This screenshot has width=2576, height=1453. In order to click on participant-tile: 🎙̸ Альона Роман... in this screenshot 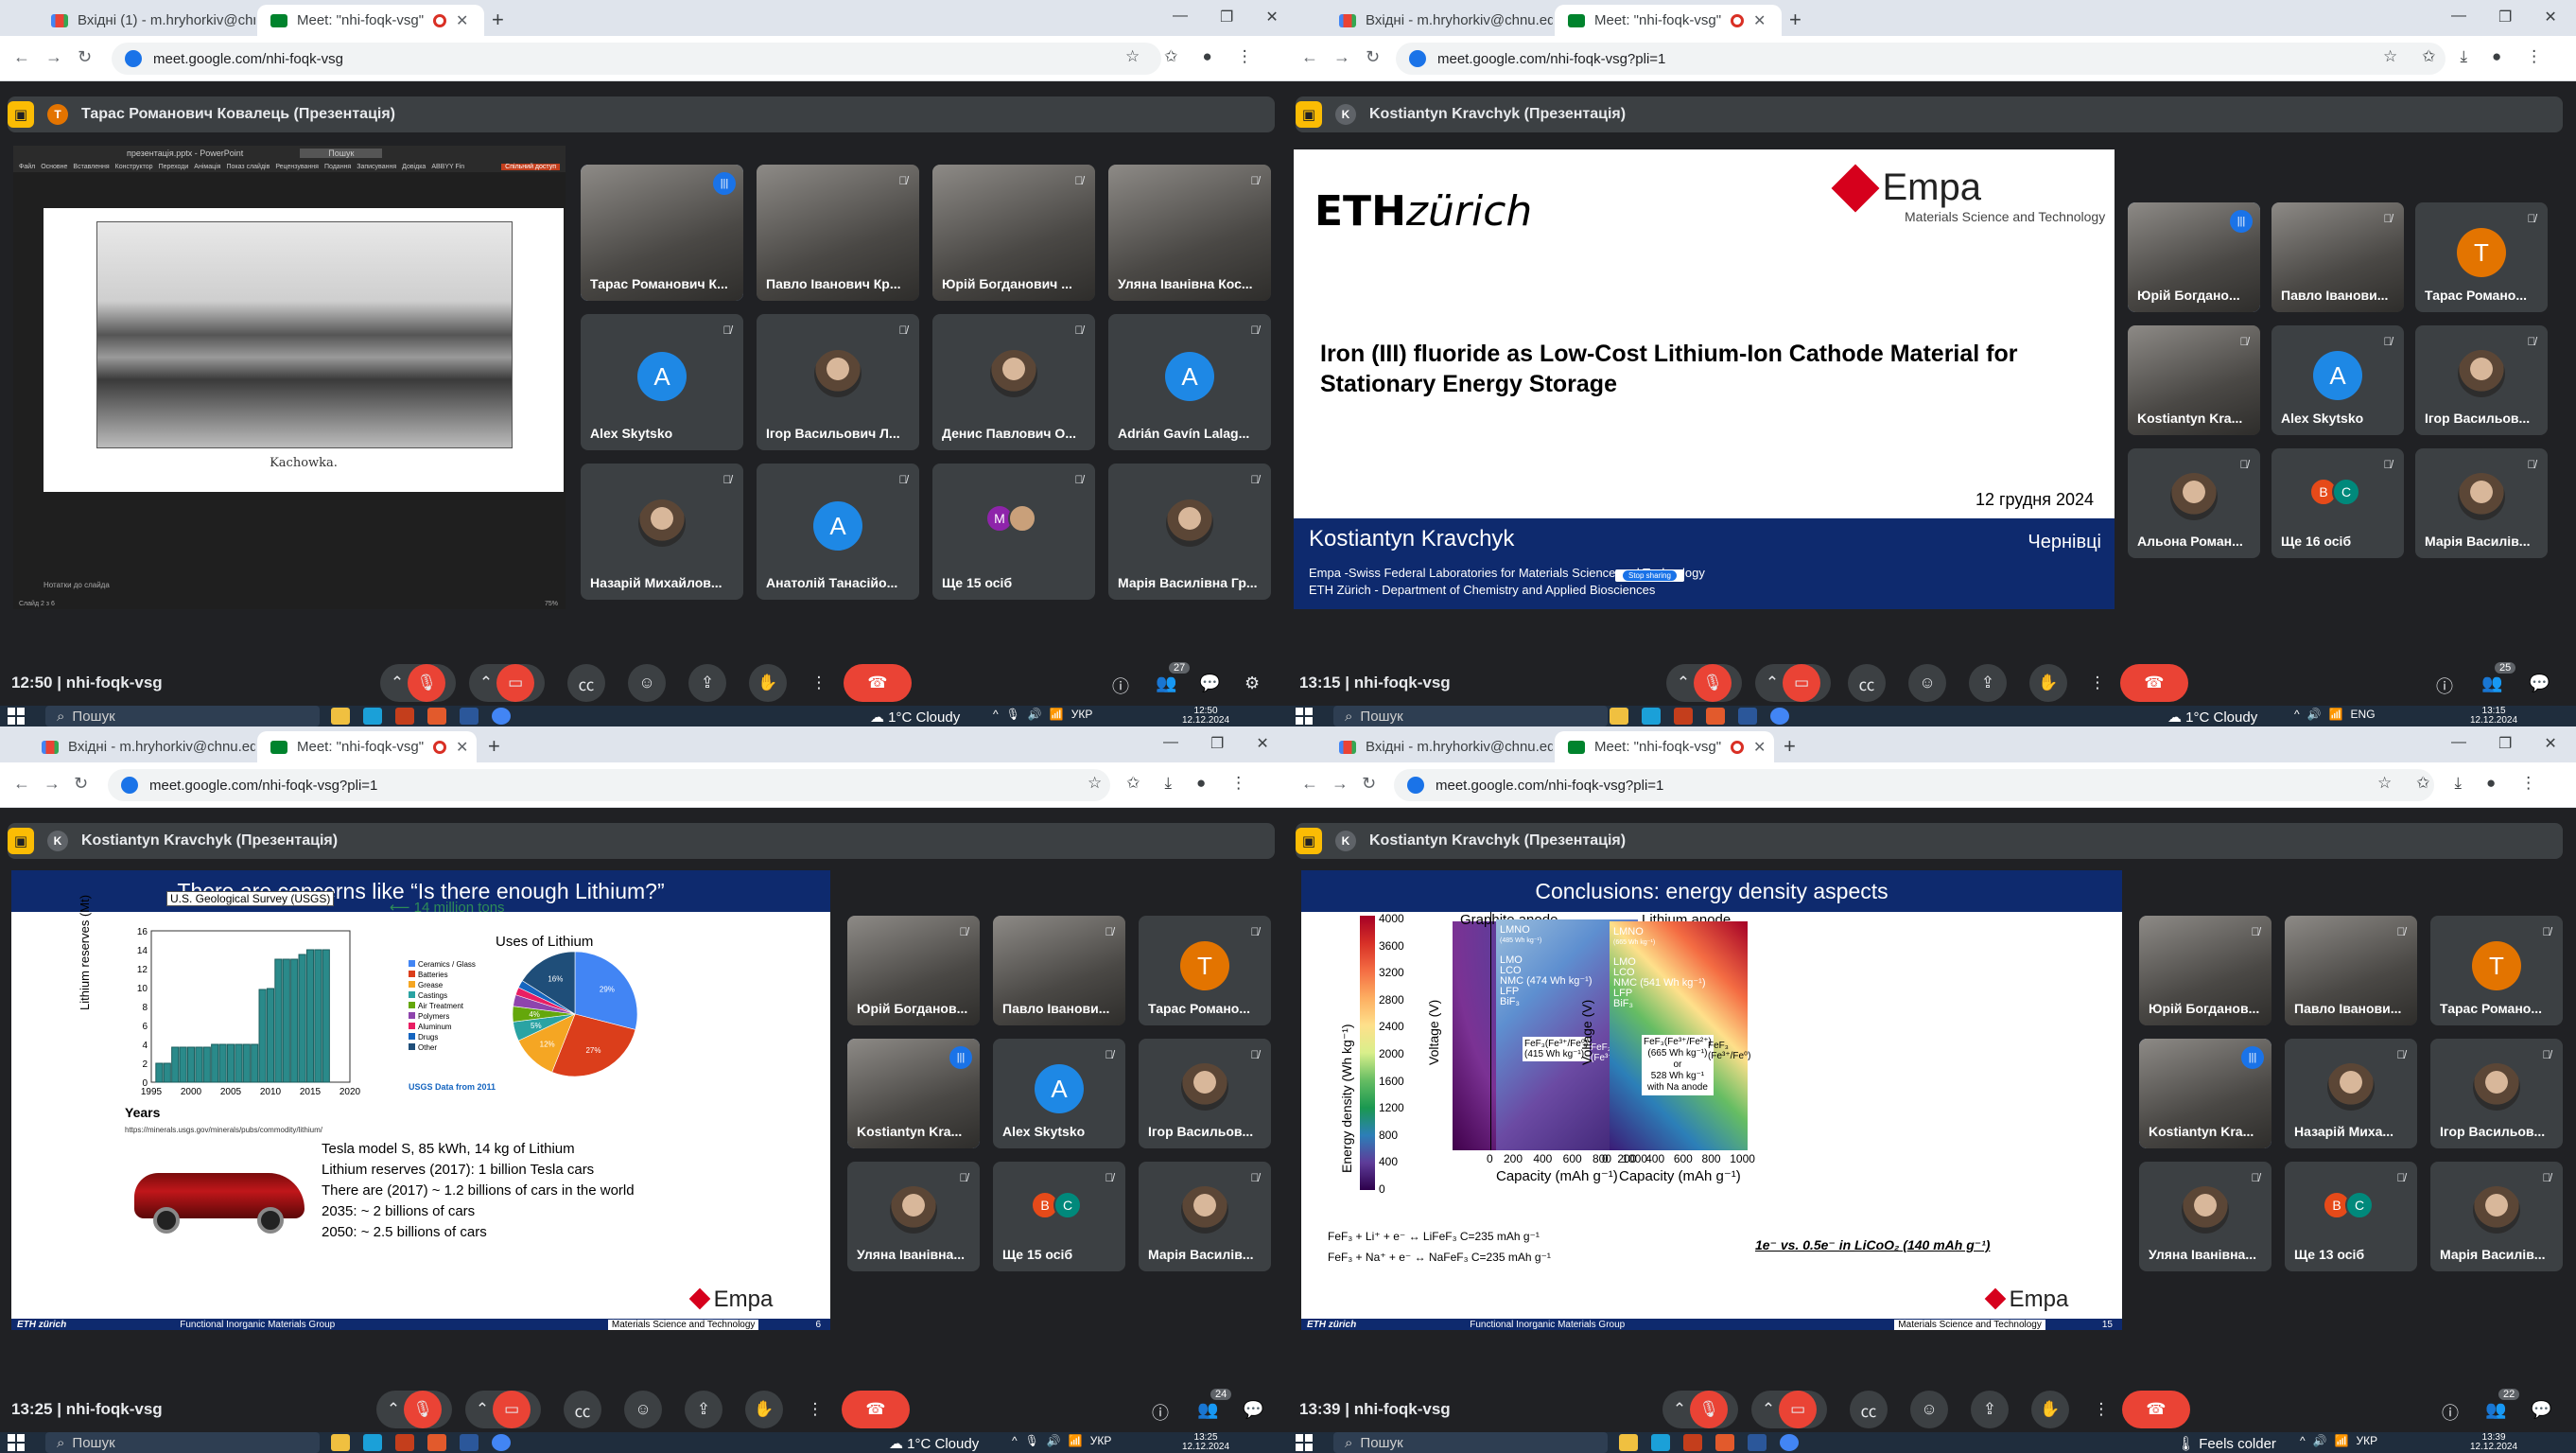, I will do `click(2194, 503)`.